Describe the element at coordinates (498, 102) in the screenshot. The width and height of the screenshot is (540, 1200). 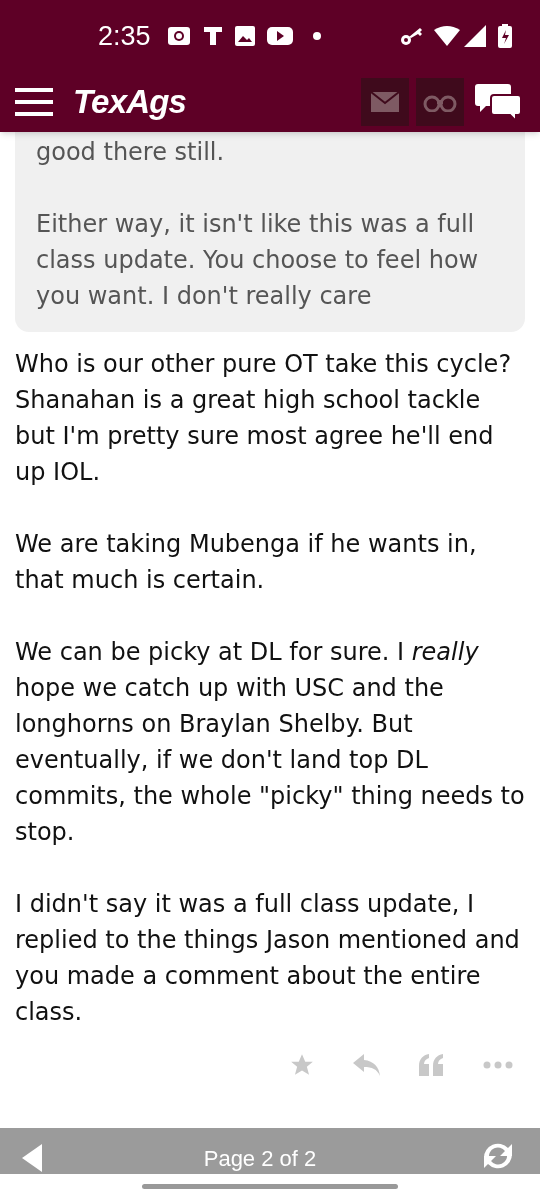
I see `chat-bubbles-icon` at that location.